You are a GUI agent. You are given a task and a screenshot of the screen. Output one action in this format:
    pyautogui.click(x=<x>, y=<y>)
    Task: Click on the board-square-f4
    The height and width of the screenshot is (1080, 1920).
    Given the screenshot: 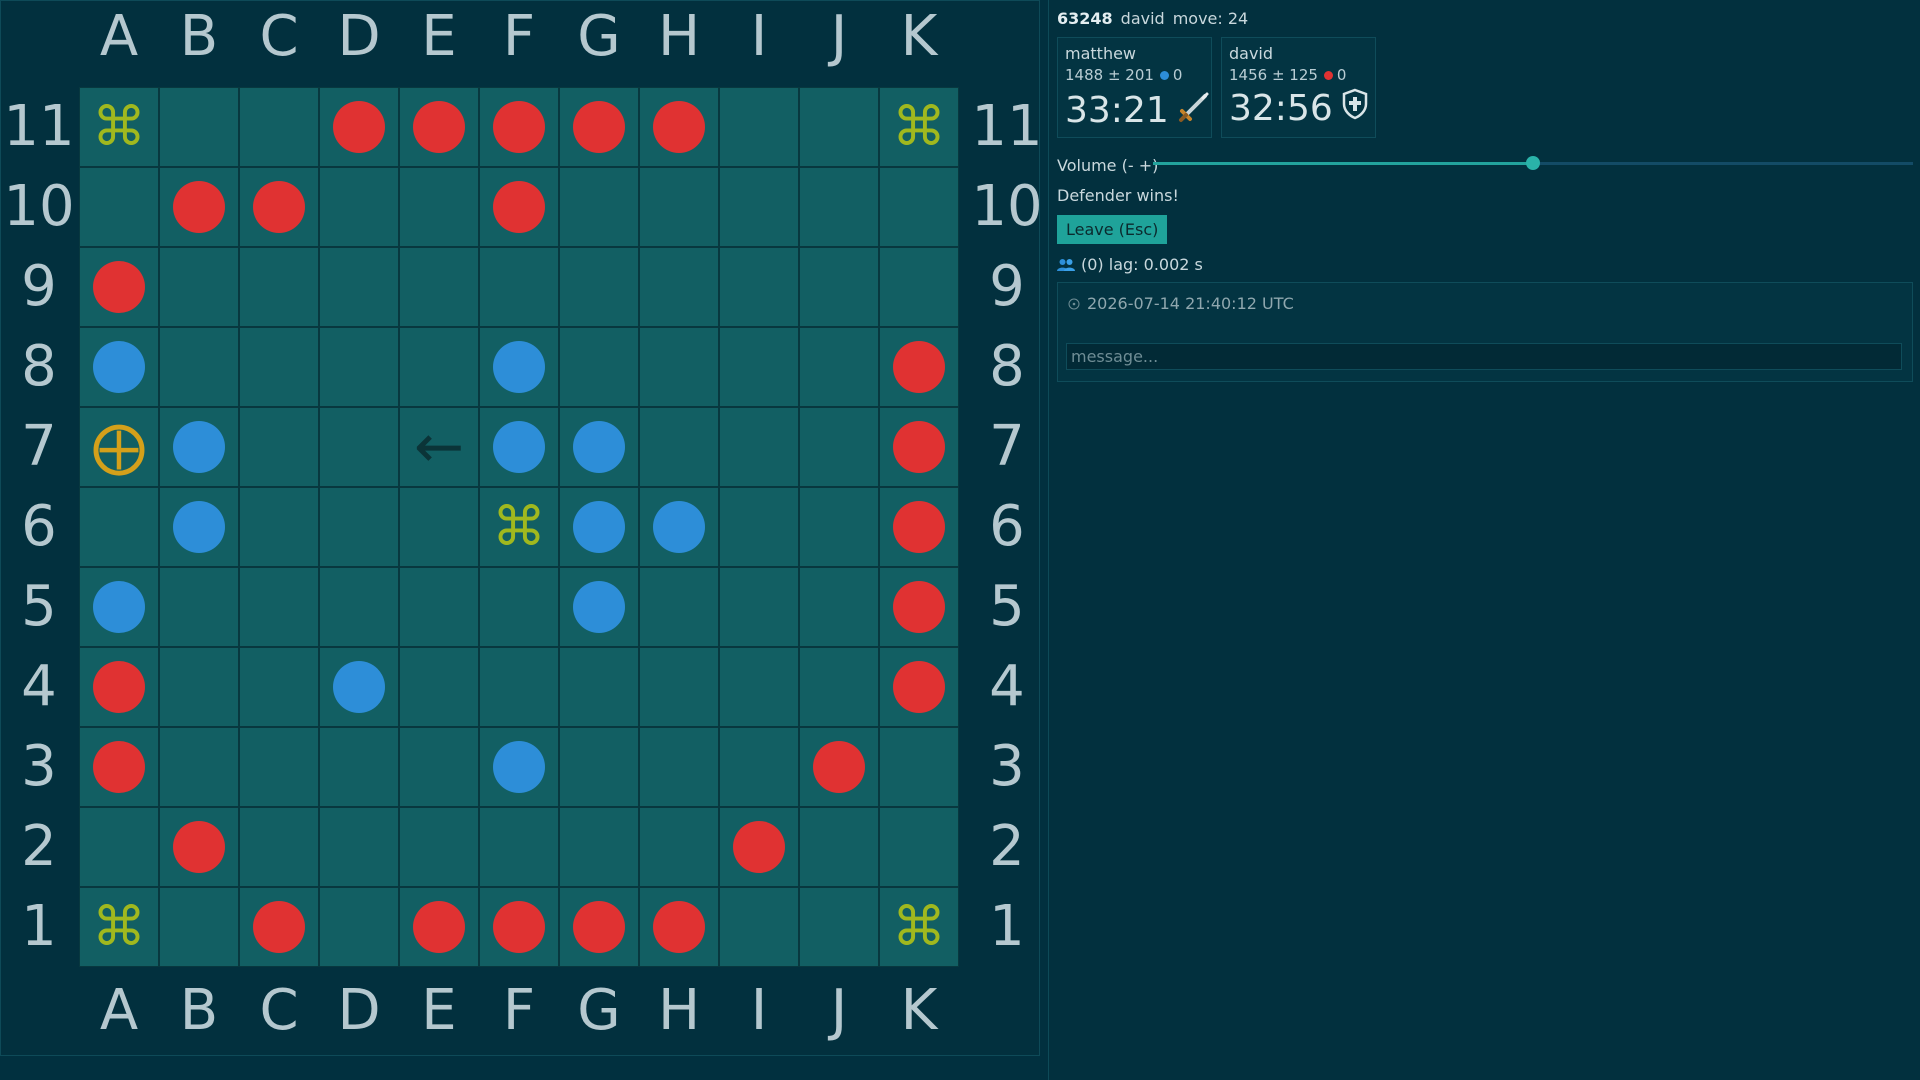 What is the action you would take?
    pyautogui.click(x=519, y=687)
    